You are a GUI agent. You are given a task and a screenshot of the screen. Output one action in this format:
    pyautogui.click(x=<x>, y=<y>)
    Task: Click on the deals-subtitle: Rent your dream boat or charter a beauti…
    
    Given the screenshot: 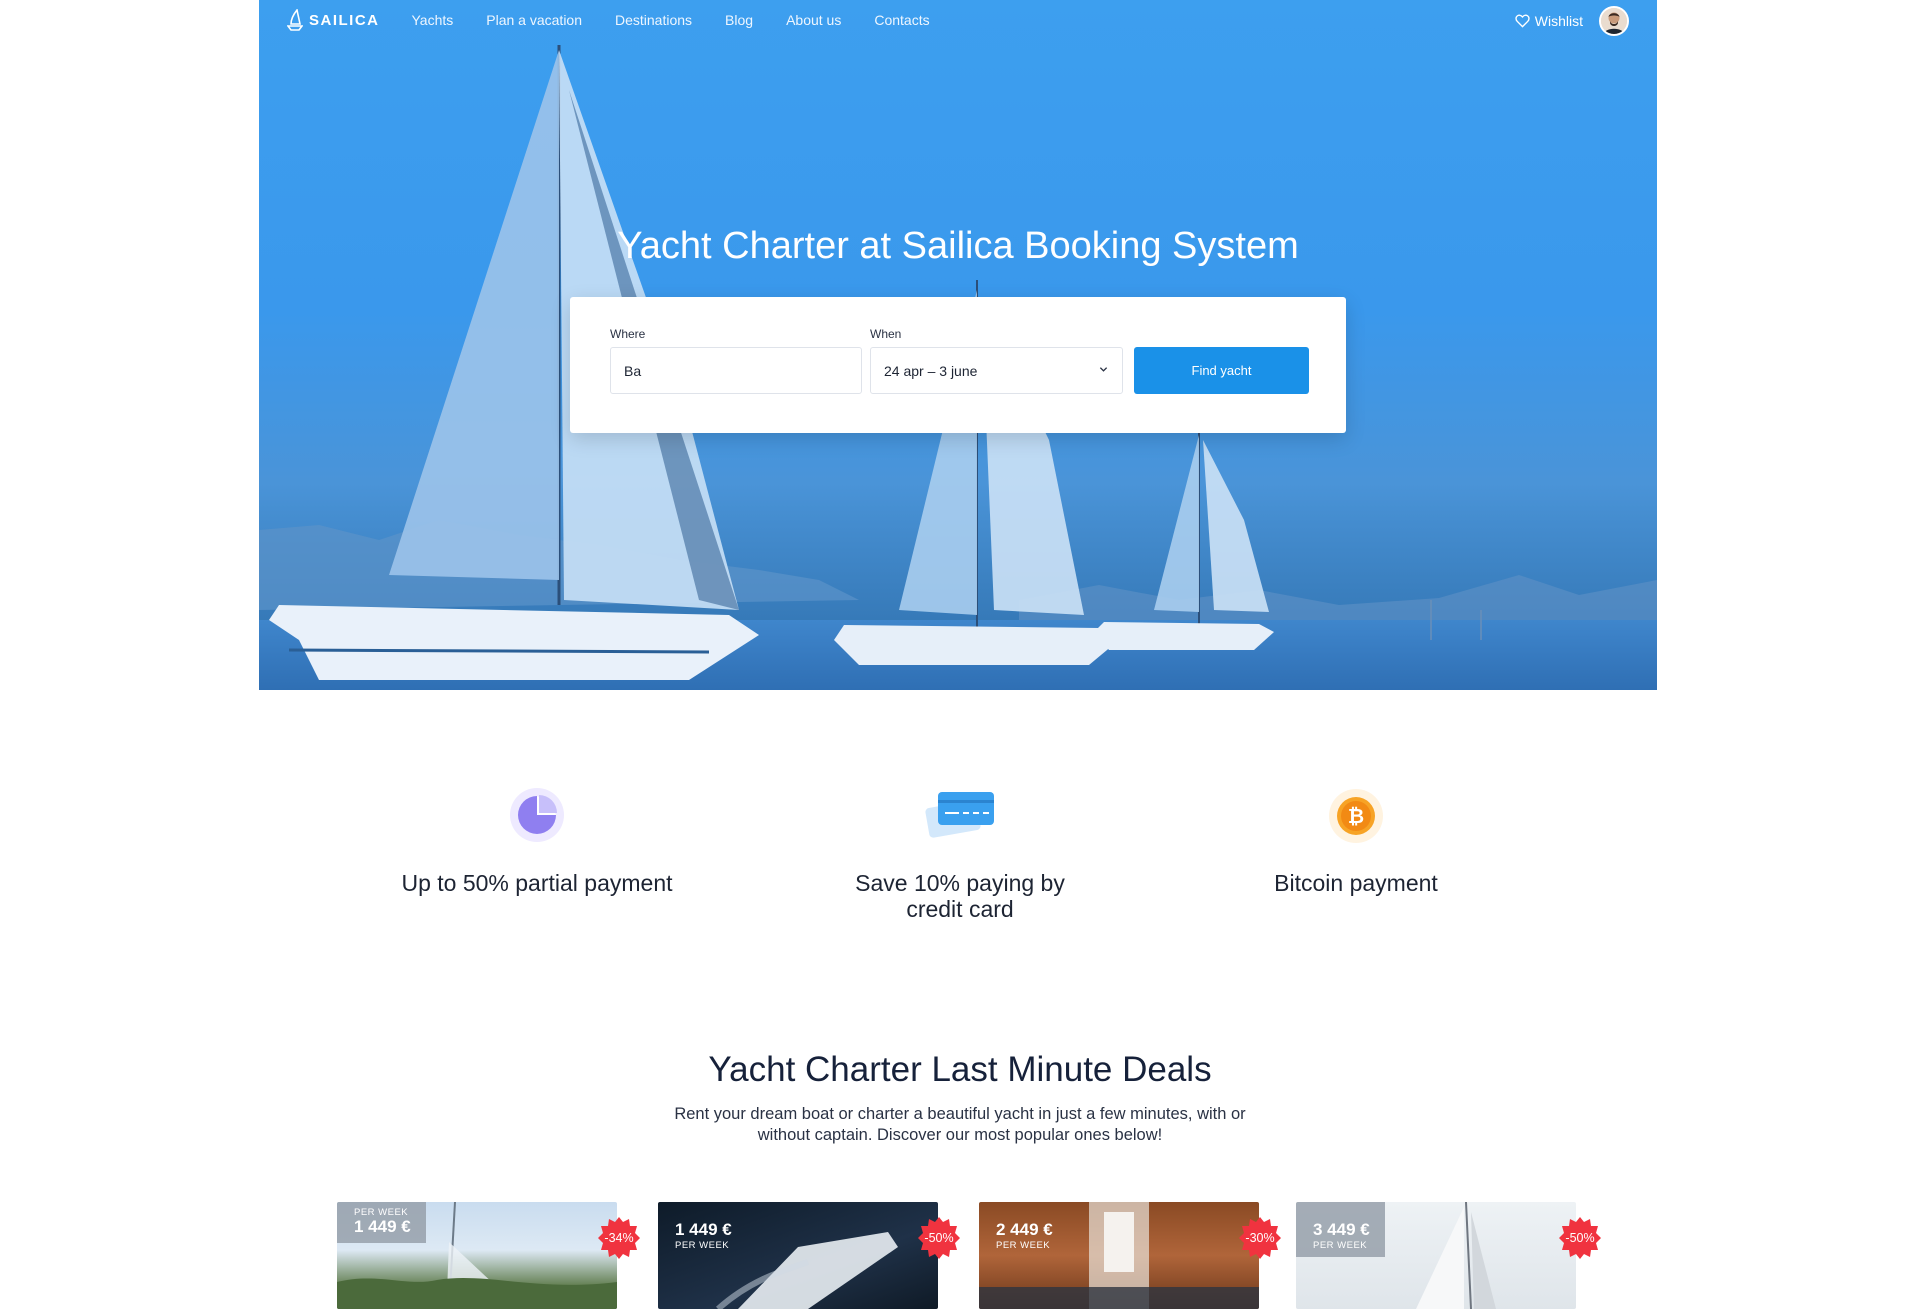 What is the action you would take?
    pyautogui.click(x=960, y=1124)
    